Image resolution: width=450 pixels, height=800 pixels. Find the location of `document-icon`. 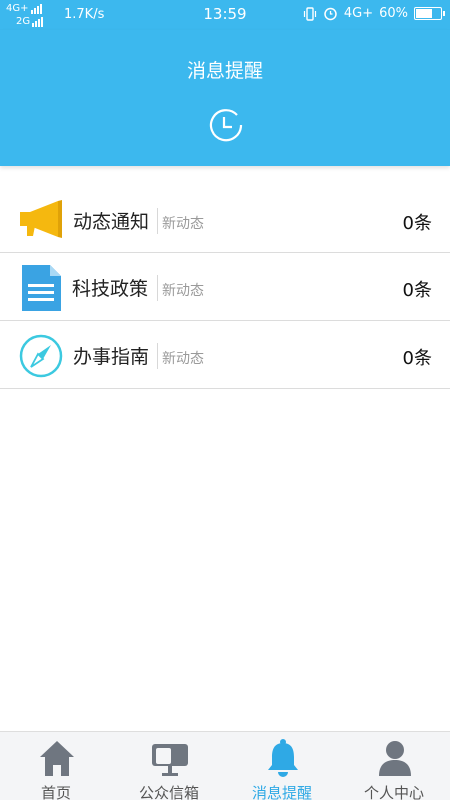

document-icon is located at coordinates (41, 288).